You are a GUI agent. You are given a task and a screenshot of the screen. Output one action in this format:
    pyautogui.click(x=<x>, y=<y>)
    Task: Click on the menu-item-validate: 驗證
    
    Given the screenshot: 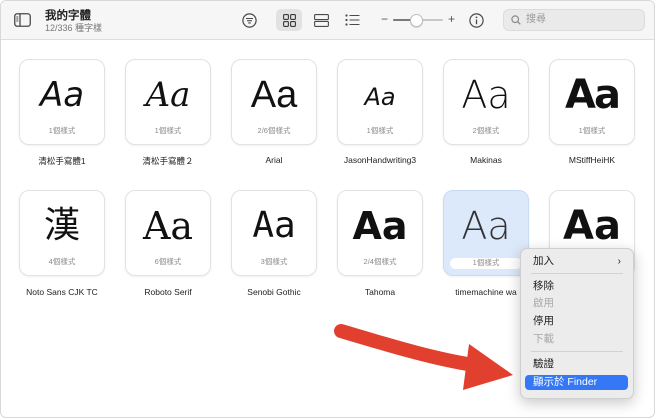 What is the action you would take?
    pyautogui.click(x=576, y=364)
    